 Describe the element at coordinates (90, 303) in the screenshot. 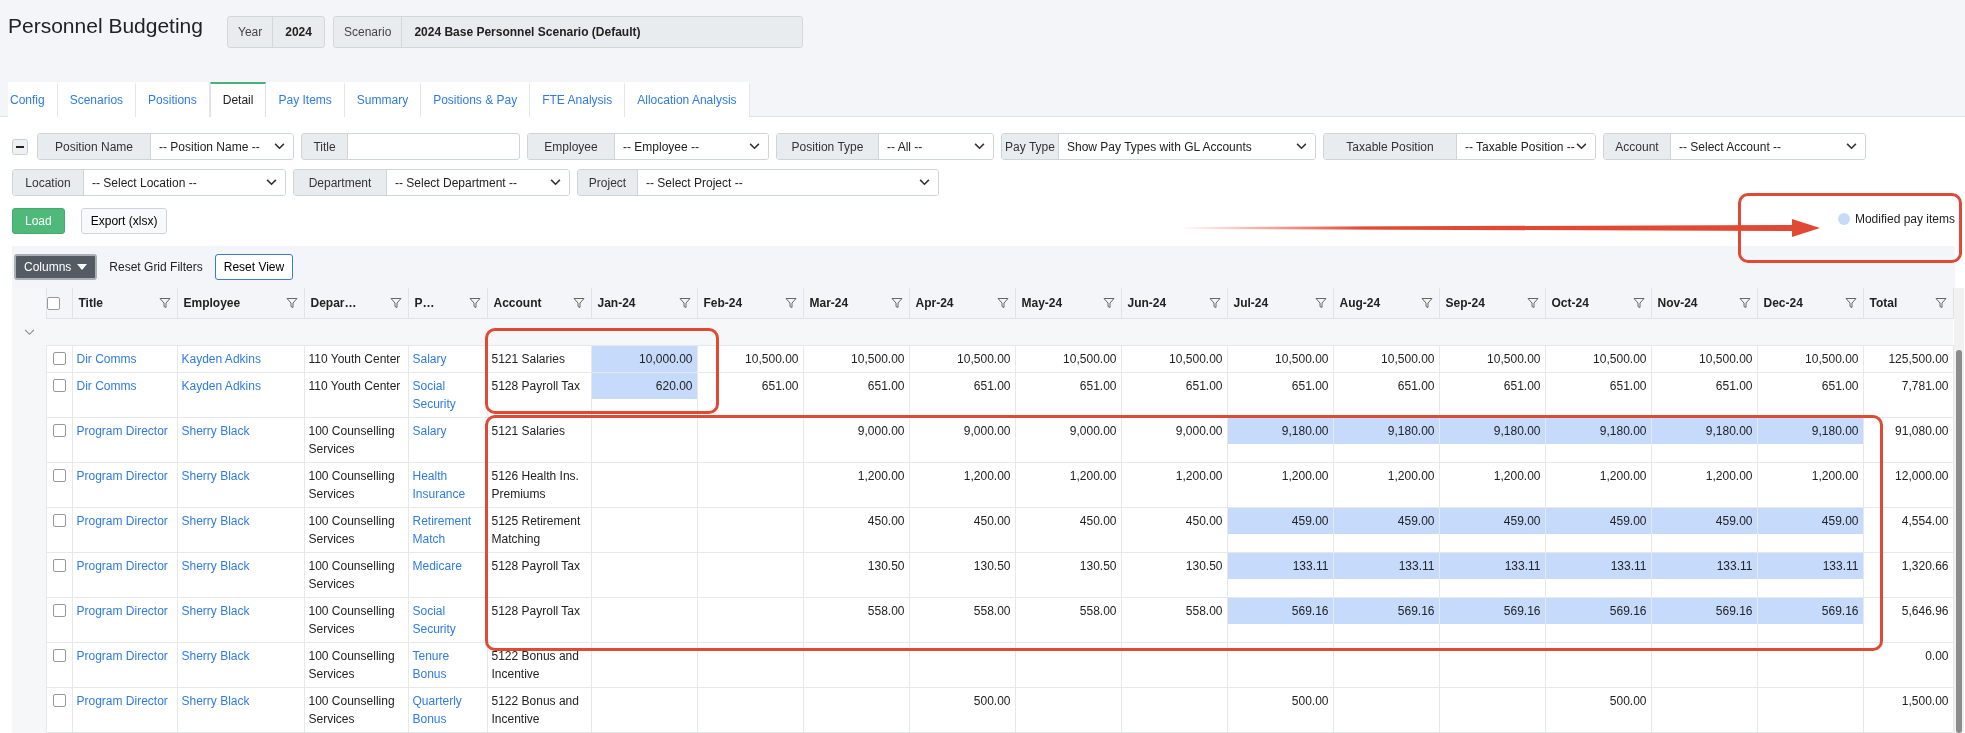

I see `column-header: Title` at that location.